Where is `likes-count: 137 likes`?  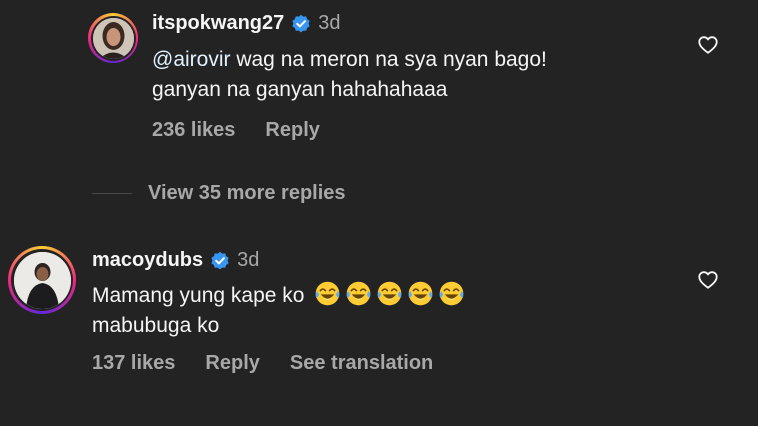 likes-count: 137 likes is located at coordinates (133, 363).